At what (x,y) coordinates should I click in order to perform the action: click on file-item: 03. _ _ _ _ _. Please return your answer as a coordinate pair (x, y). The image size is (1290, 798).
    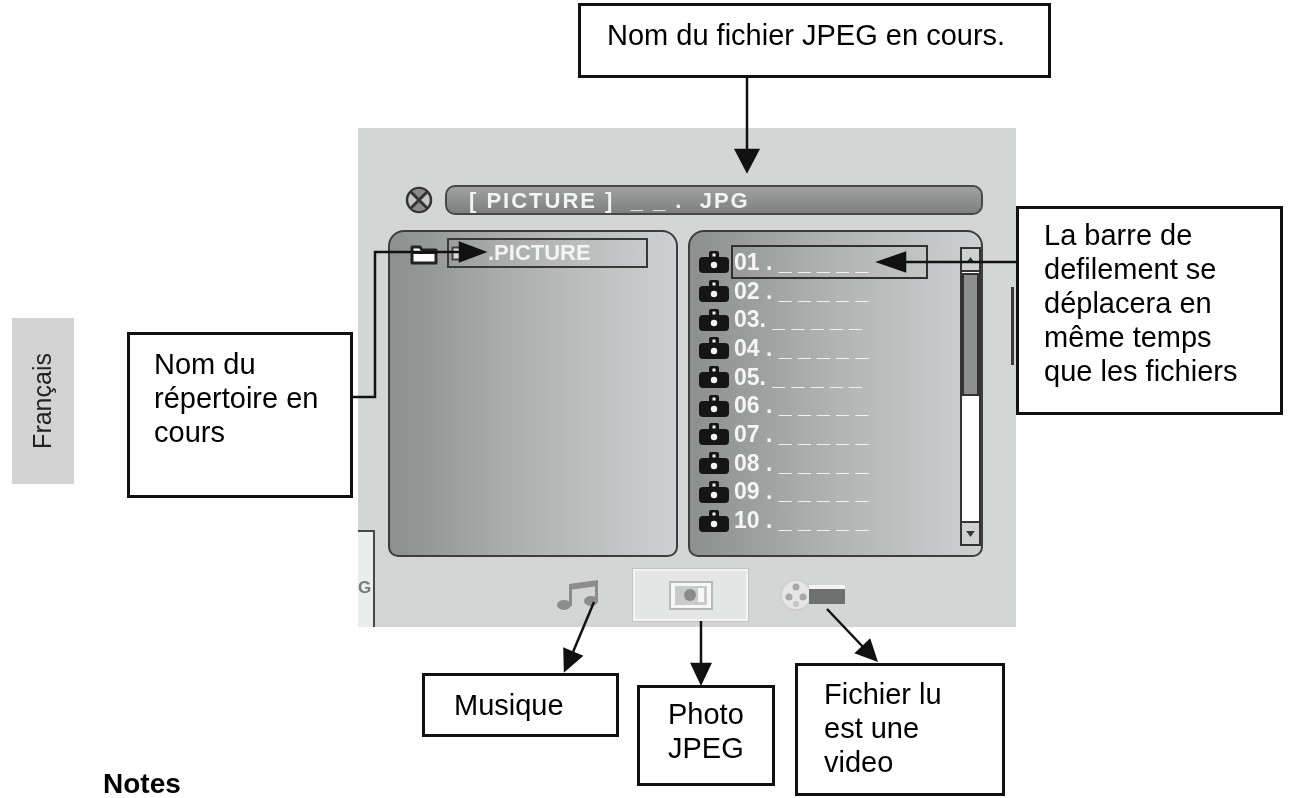
    Looking at the image, I should click on (797, 320).